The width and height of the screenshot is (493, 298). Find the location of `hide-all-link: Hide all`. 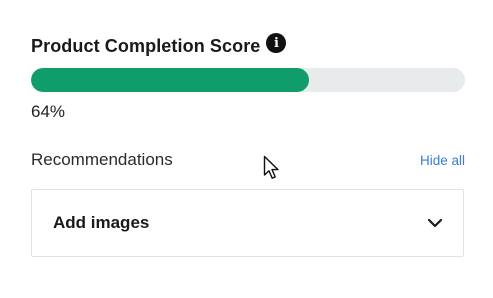

hide-all-link: Hide all is located at coordinates (442, 160).